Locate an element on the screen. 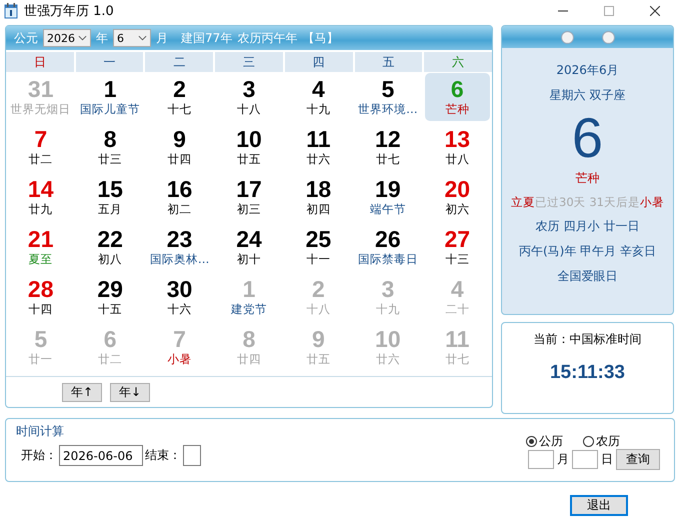 The height and width of the screenshot is (524, 678). day-cell: 4 十九 is located at coordinates (319, 97).